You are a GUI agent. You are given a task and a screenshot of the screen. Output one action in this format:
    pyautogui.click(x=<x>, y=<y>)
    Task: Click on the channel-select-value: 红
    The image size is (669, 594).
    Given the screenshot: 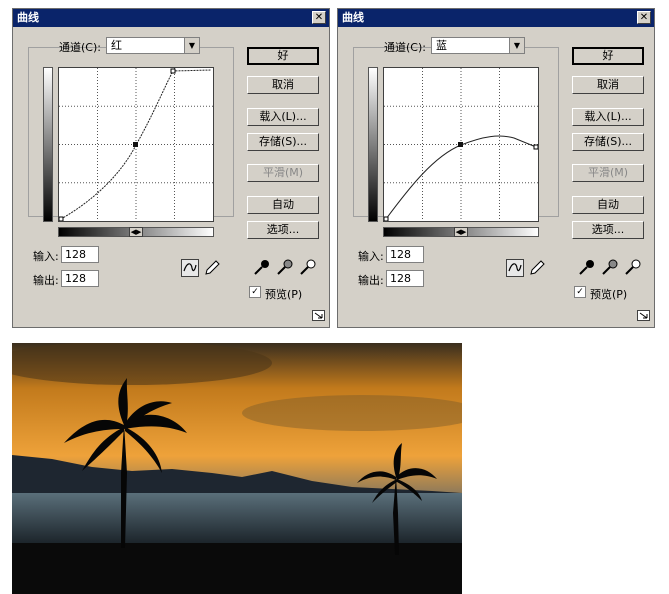 What is the action you would take?
    pyautogui.click(x=116, y=45)
    